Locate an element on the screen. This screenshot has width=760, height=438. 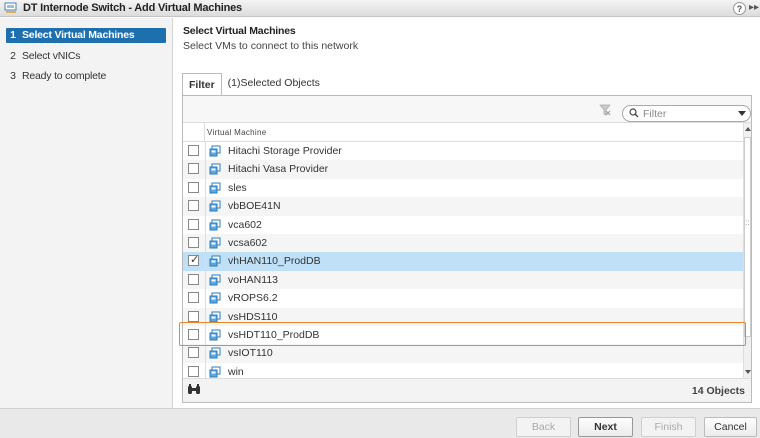
table-row: vhHAN110_ProdDB is located at coordinates (463, 261).